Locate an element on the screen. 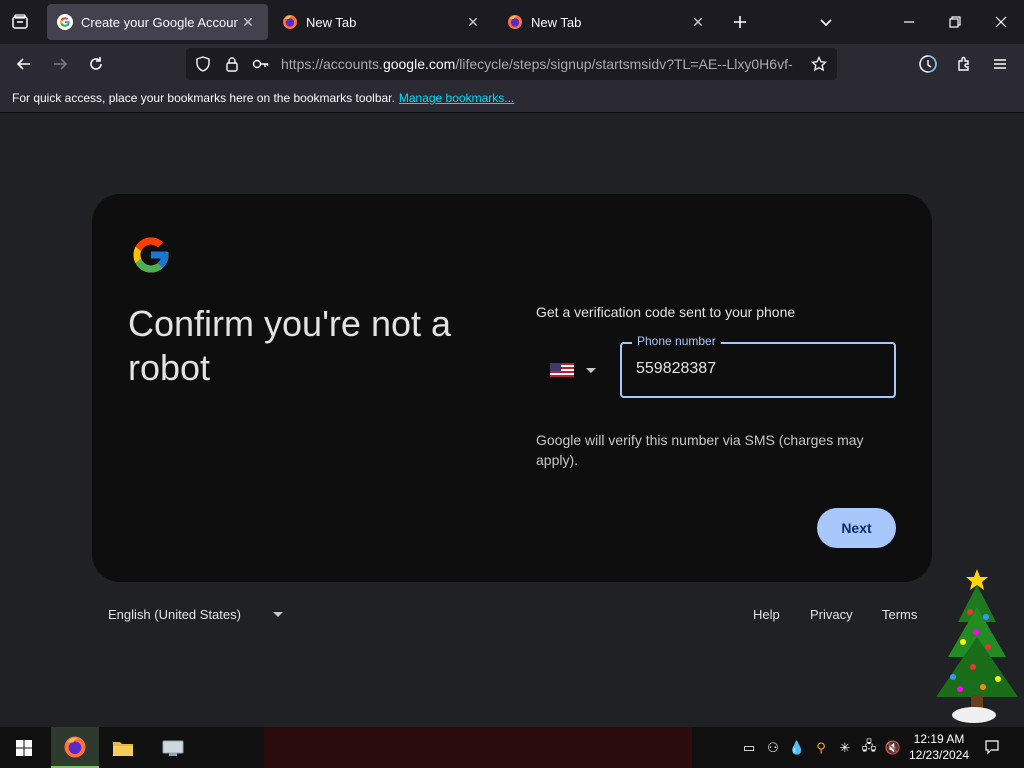 The image size is (1024, 768). language-label: English (United States) is located at coordinates (174, 614).